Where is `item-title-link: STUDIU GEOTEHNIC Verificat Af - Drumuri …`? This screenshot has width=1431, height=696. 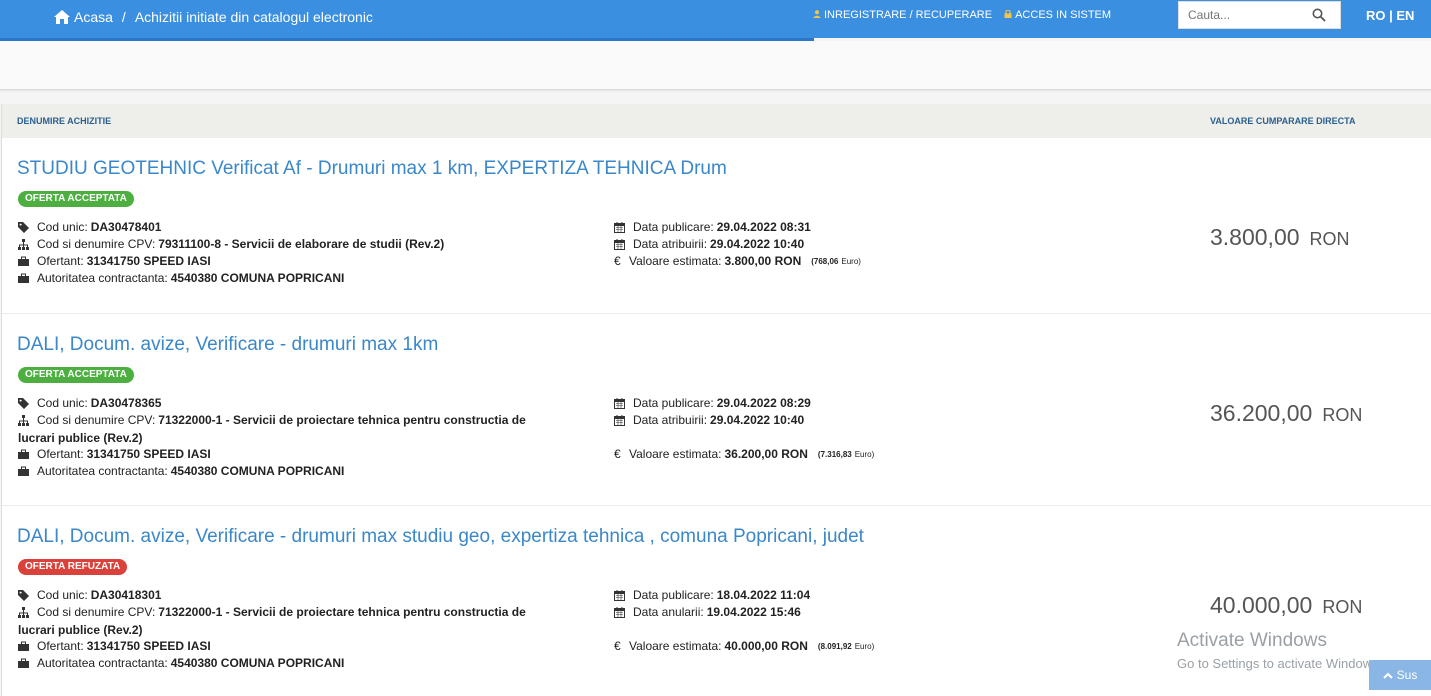 item-title-link: STUDIU GEOTEHNIC Verificat Af - Drumuri … is located at coordinates (372, 169).